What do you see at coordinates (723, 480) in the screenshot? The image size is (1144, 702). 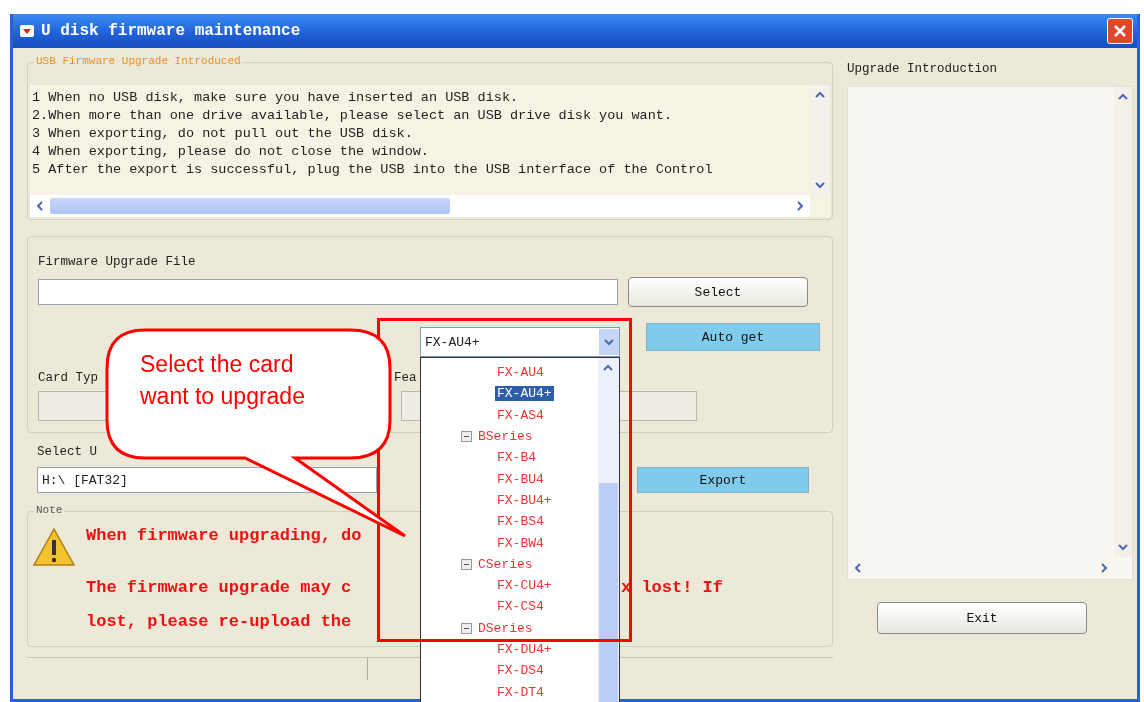 I see `export-button: Export` at bounding box center [723, 480].